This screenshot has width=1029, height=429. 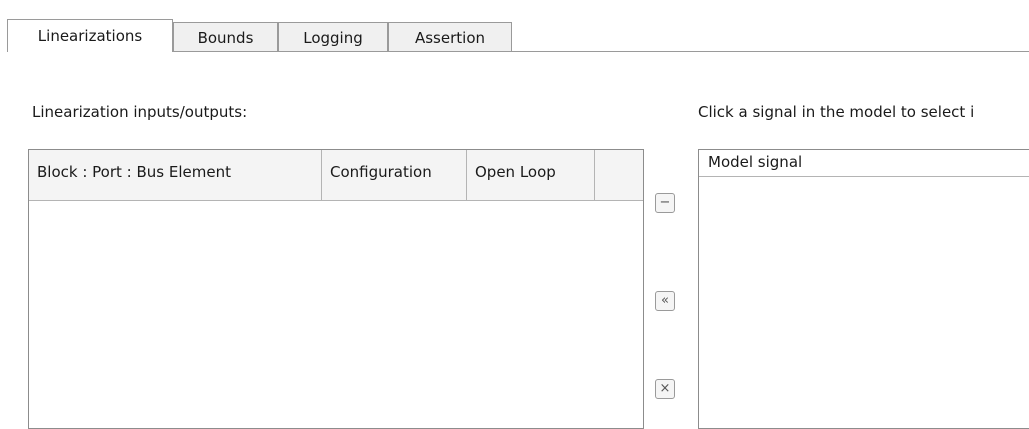 I want to click on remove-button: −, so click(x=665, y=203).